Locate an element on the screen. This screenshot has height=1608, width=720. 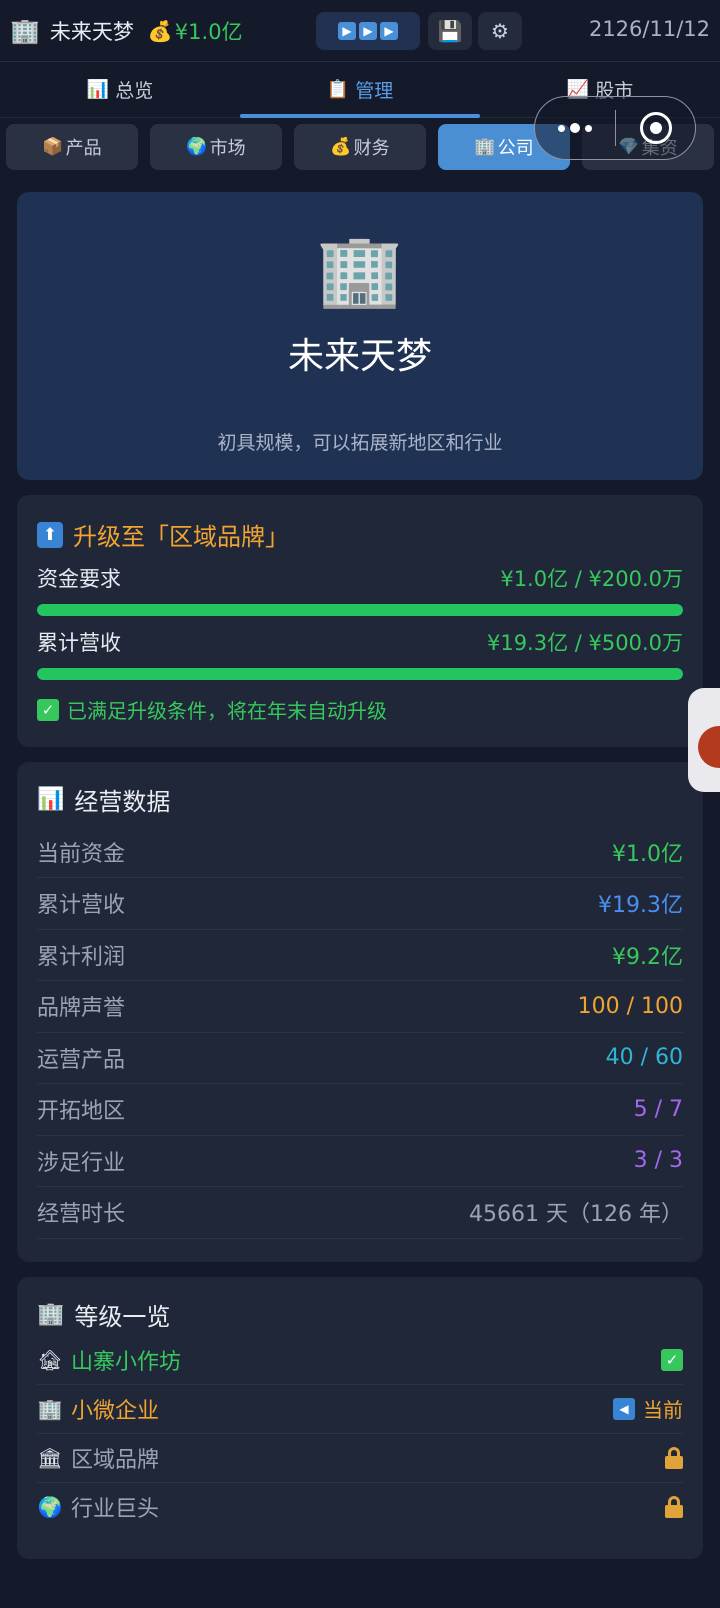
stat-value: 3 / 3 is located at coordinates (658, 1160).